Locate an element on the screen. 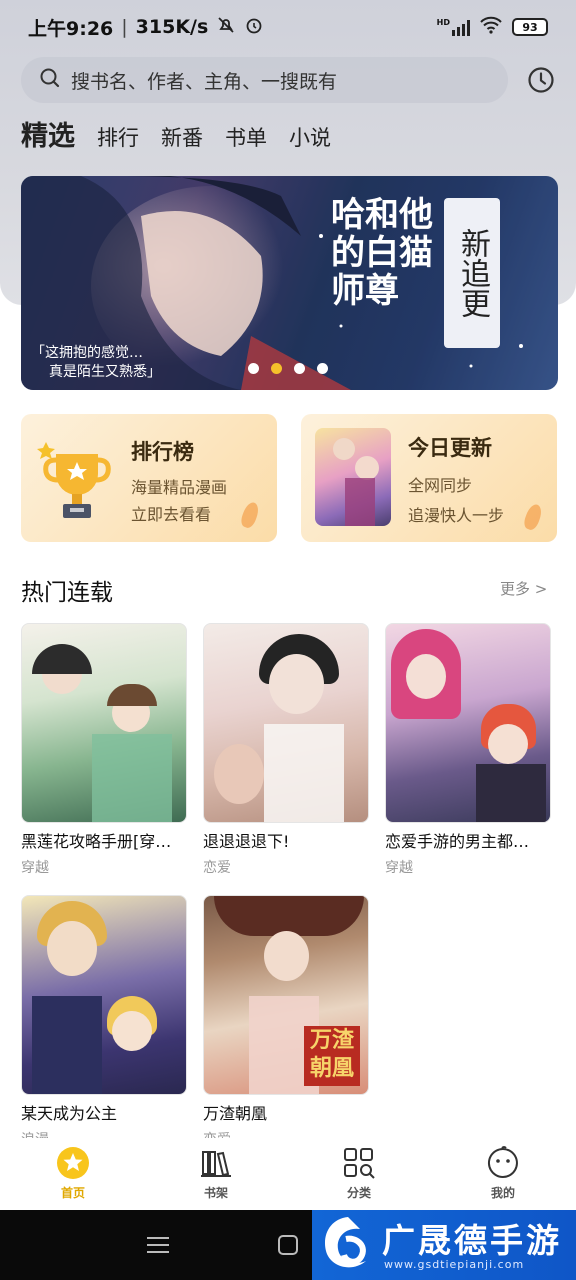  ranking-card: 排行榜 海量精品漫画 立即去看看 is located at coordinates (149, 478).